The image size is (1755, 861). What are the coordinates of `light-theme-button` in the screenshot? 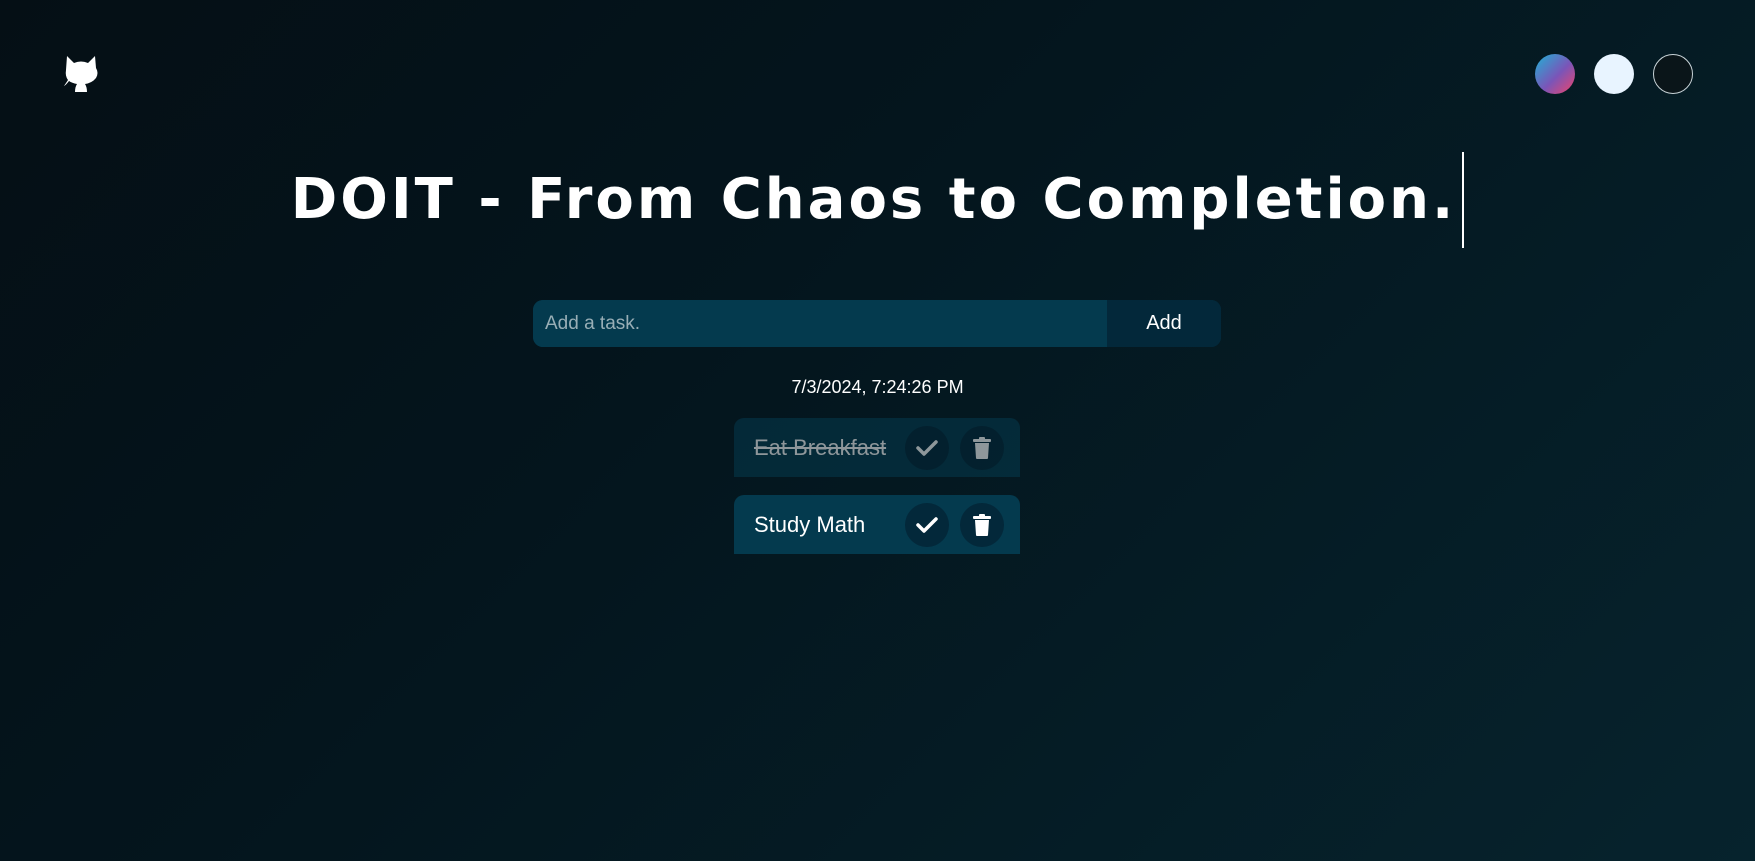 It's located at (1614, 74).